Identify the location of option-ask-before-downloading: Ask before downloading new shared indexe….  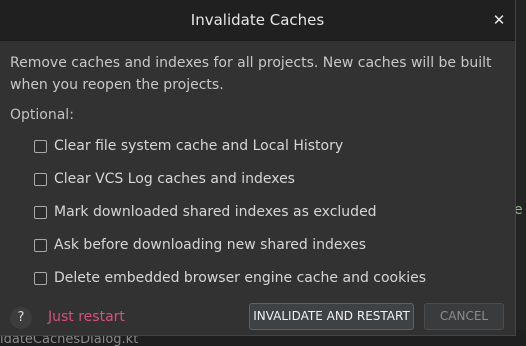
(200, 245).